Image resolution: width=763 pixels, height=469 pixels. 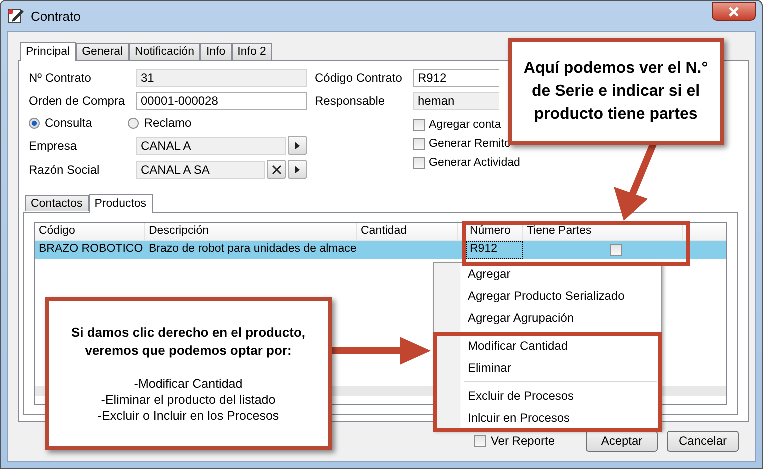 What do you see at coordinates (16, 16) in the screenshot?
I see `document-pen-icon` at bounding box center [16, 16].